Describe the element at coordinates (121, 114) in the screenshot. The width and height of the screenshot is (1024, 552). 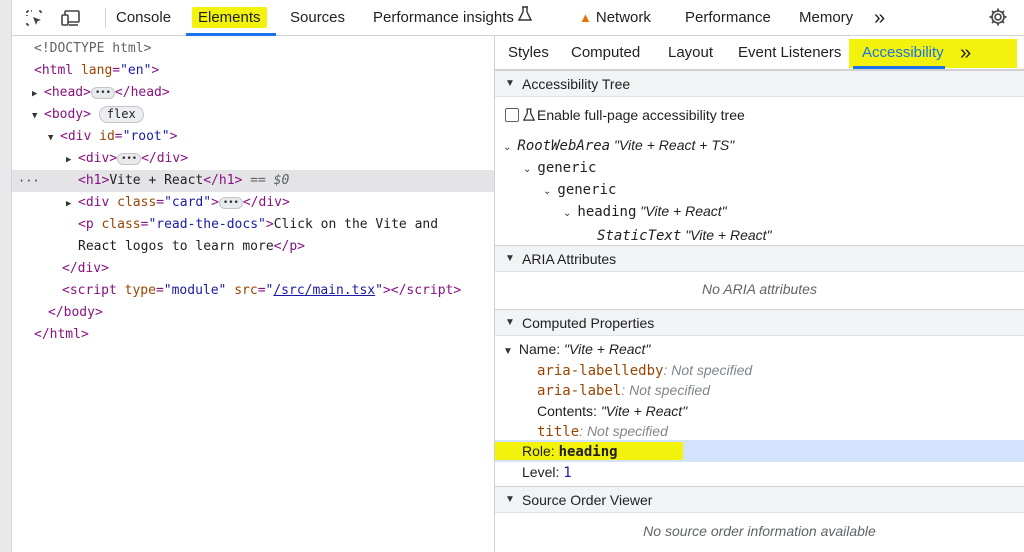
I see `flex-badge: flex` at that location.